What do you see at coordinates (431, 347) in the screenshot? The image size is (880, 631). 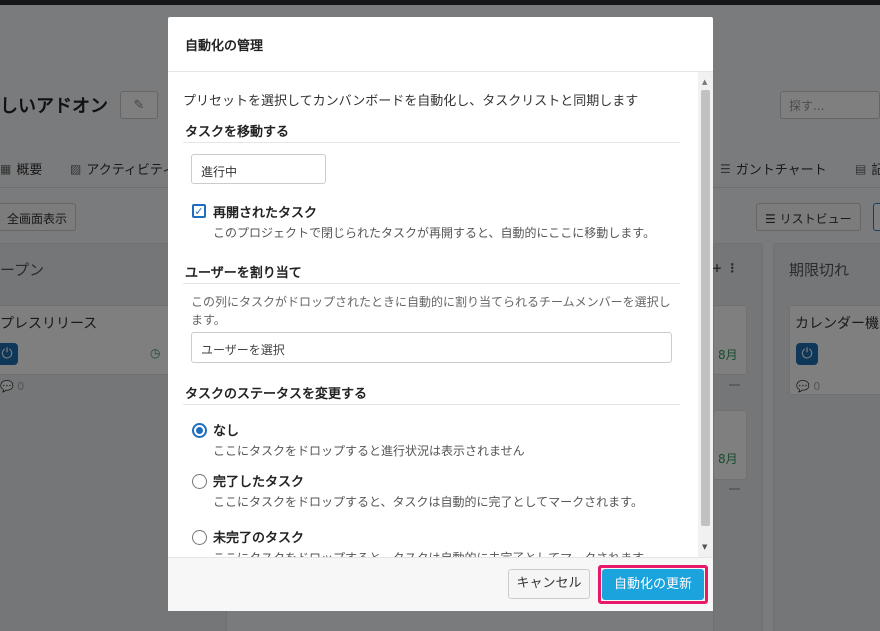 I see `user-select-input: ユーザーを選択` at bounding box center [431, 347].